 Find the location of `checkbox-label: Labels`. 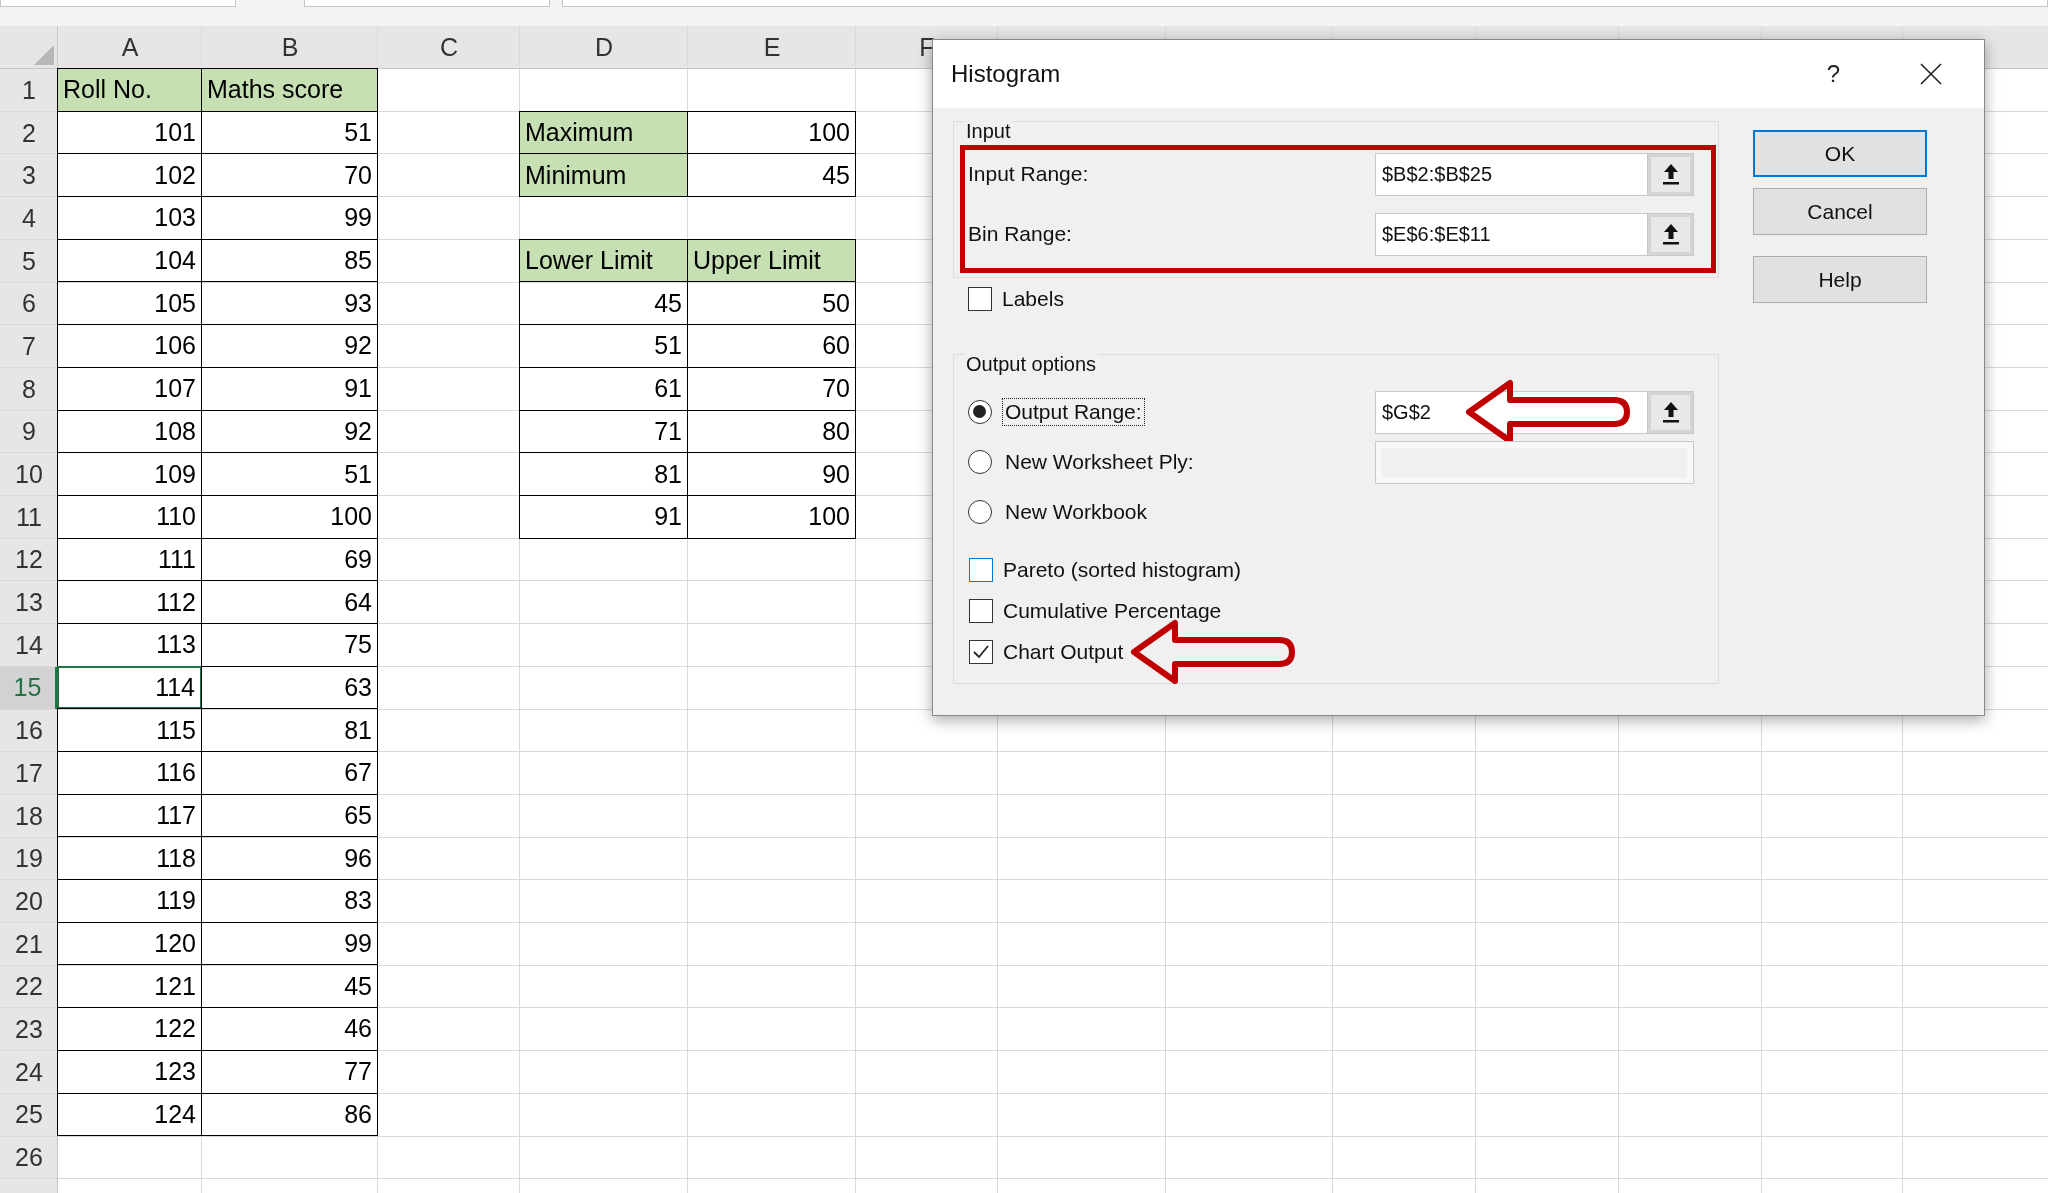

checkbox-label: Labels is located at coordinates (1033, 298).